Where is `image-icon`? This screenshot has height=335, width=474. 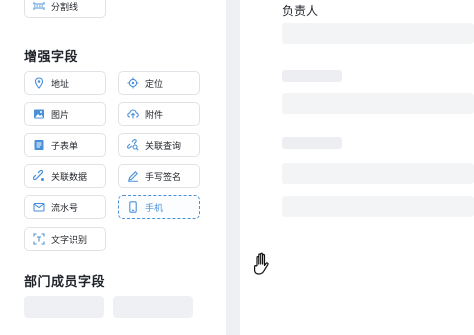 image-icon is located at coordinates (38, 114).